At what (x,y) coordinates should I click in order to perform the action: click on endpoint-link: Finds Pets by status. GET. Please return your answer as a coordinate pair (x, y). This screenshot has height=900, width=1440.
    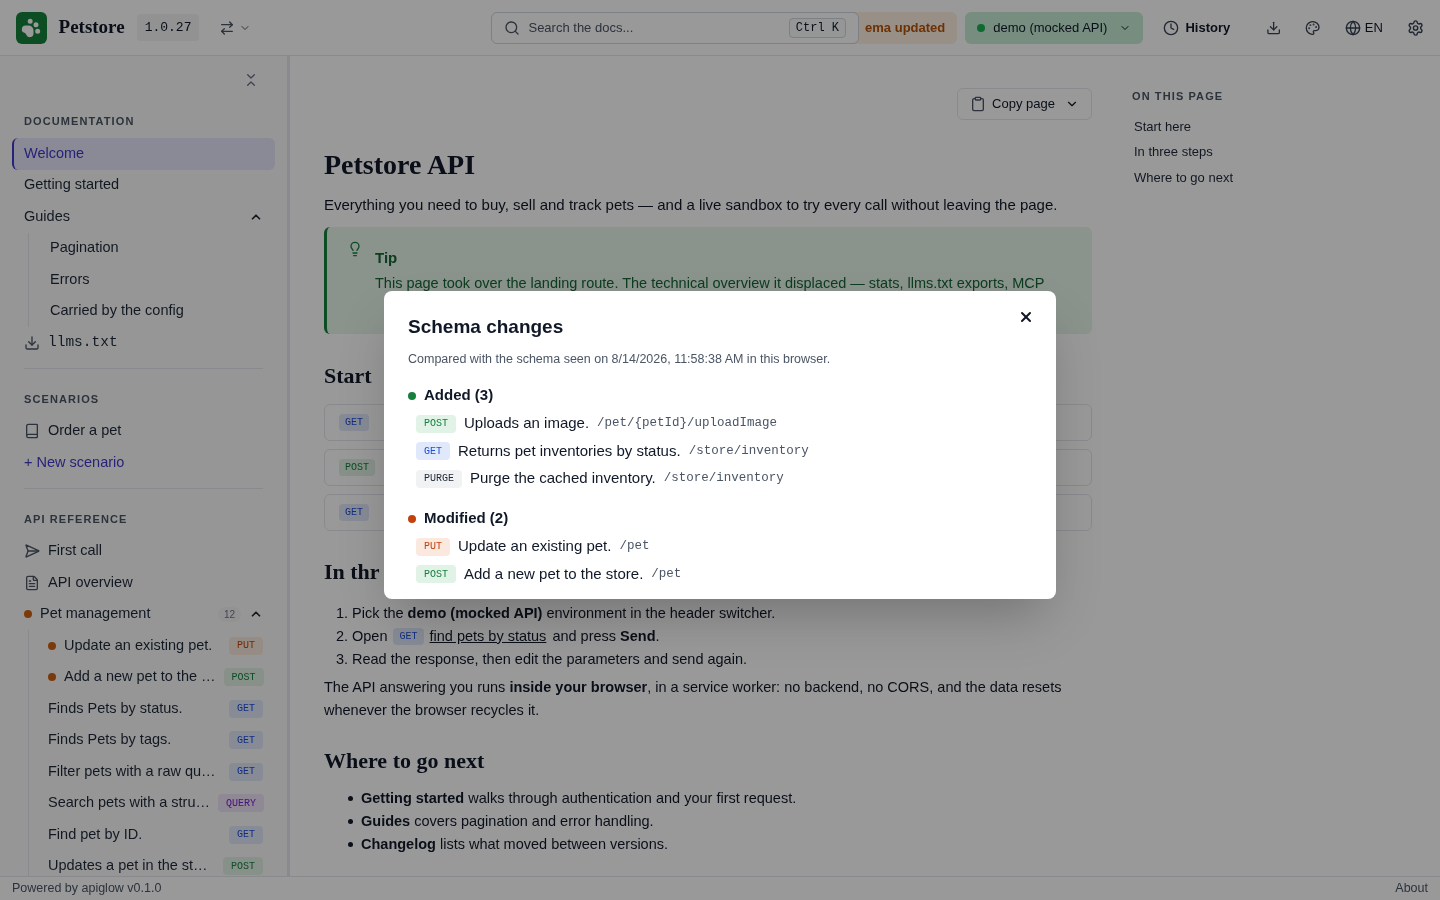
    Looking at the image, I should click on (156, 709).